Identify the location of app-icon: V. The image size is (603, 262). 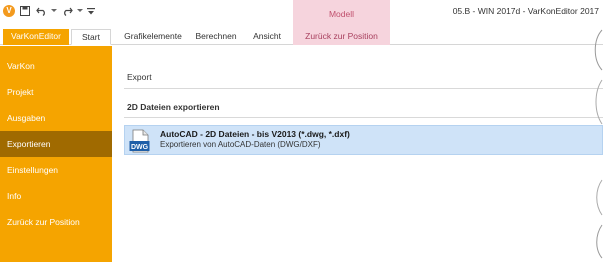
(9, 11).